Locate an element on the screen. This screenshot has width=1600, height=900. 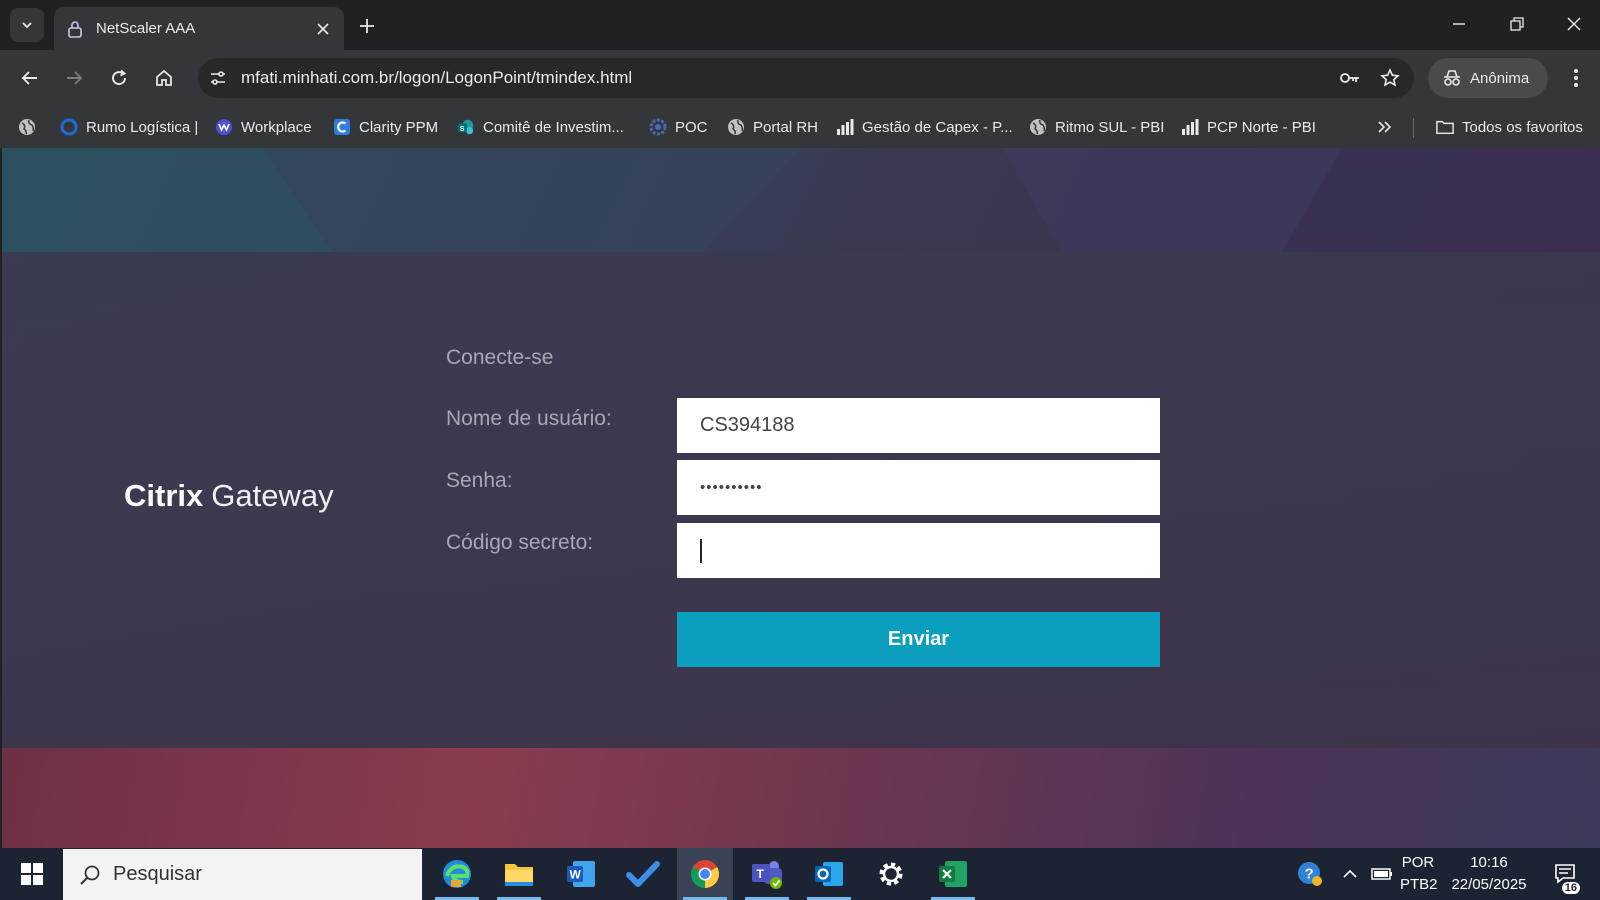
tray-battery is located at coordinates (1382, 874).